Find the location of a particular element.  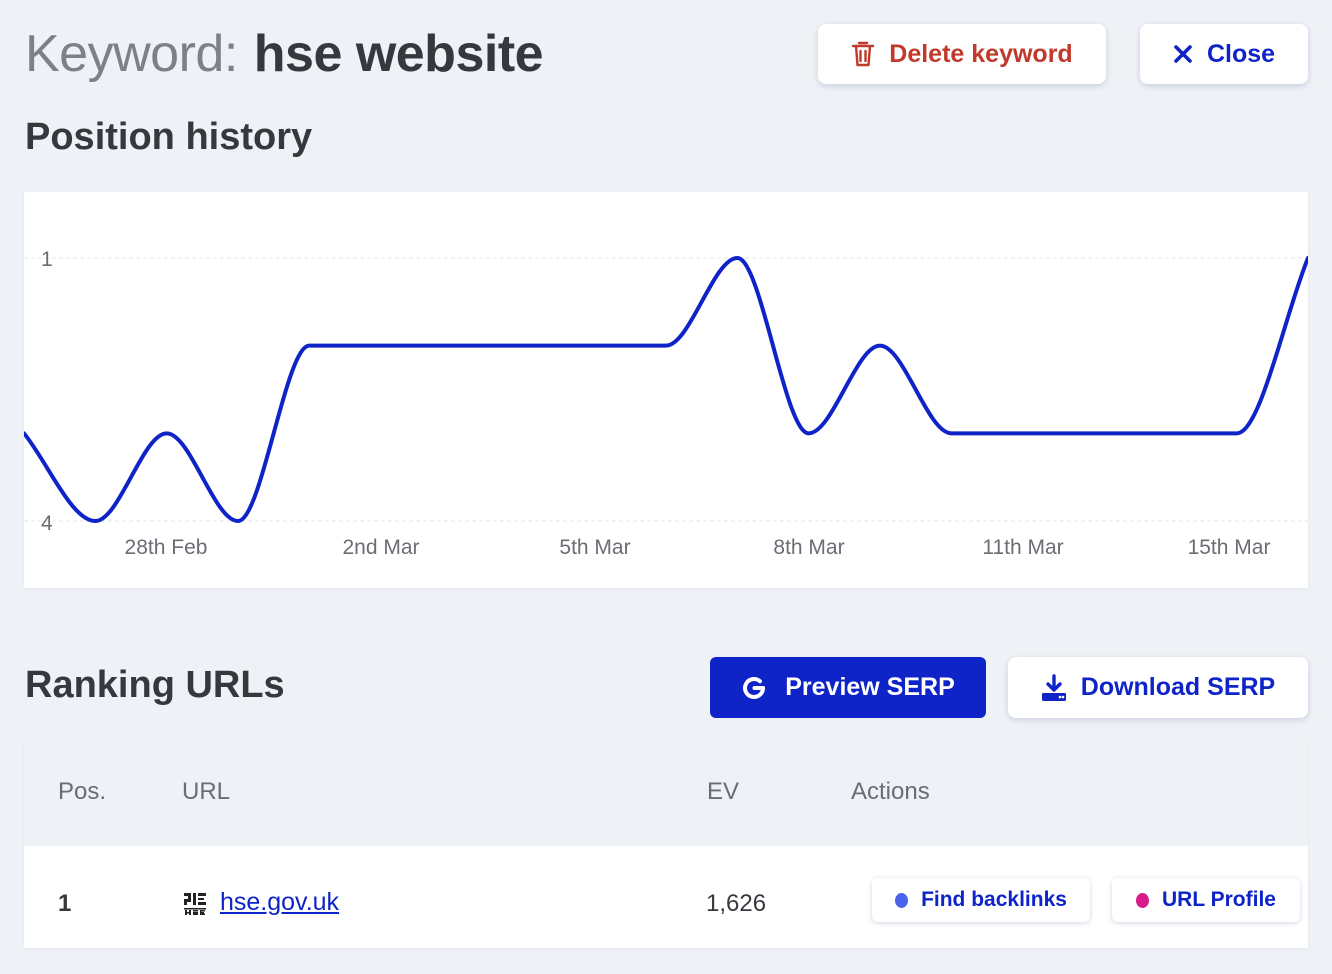

backlinks-dot-icon is located at coordinates (902, 900).